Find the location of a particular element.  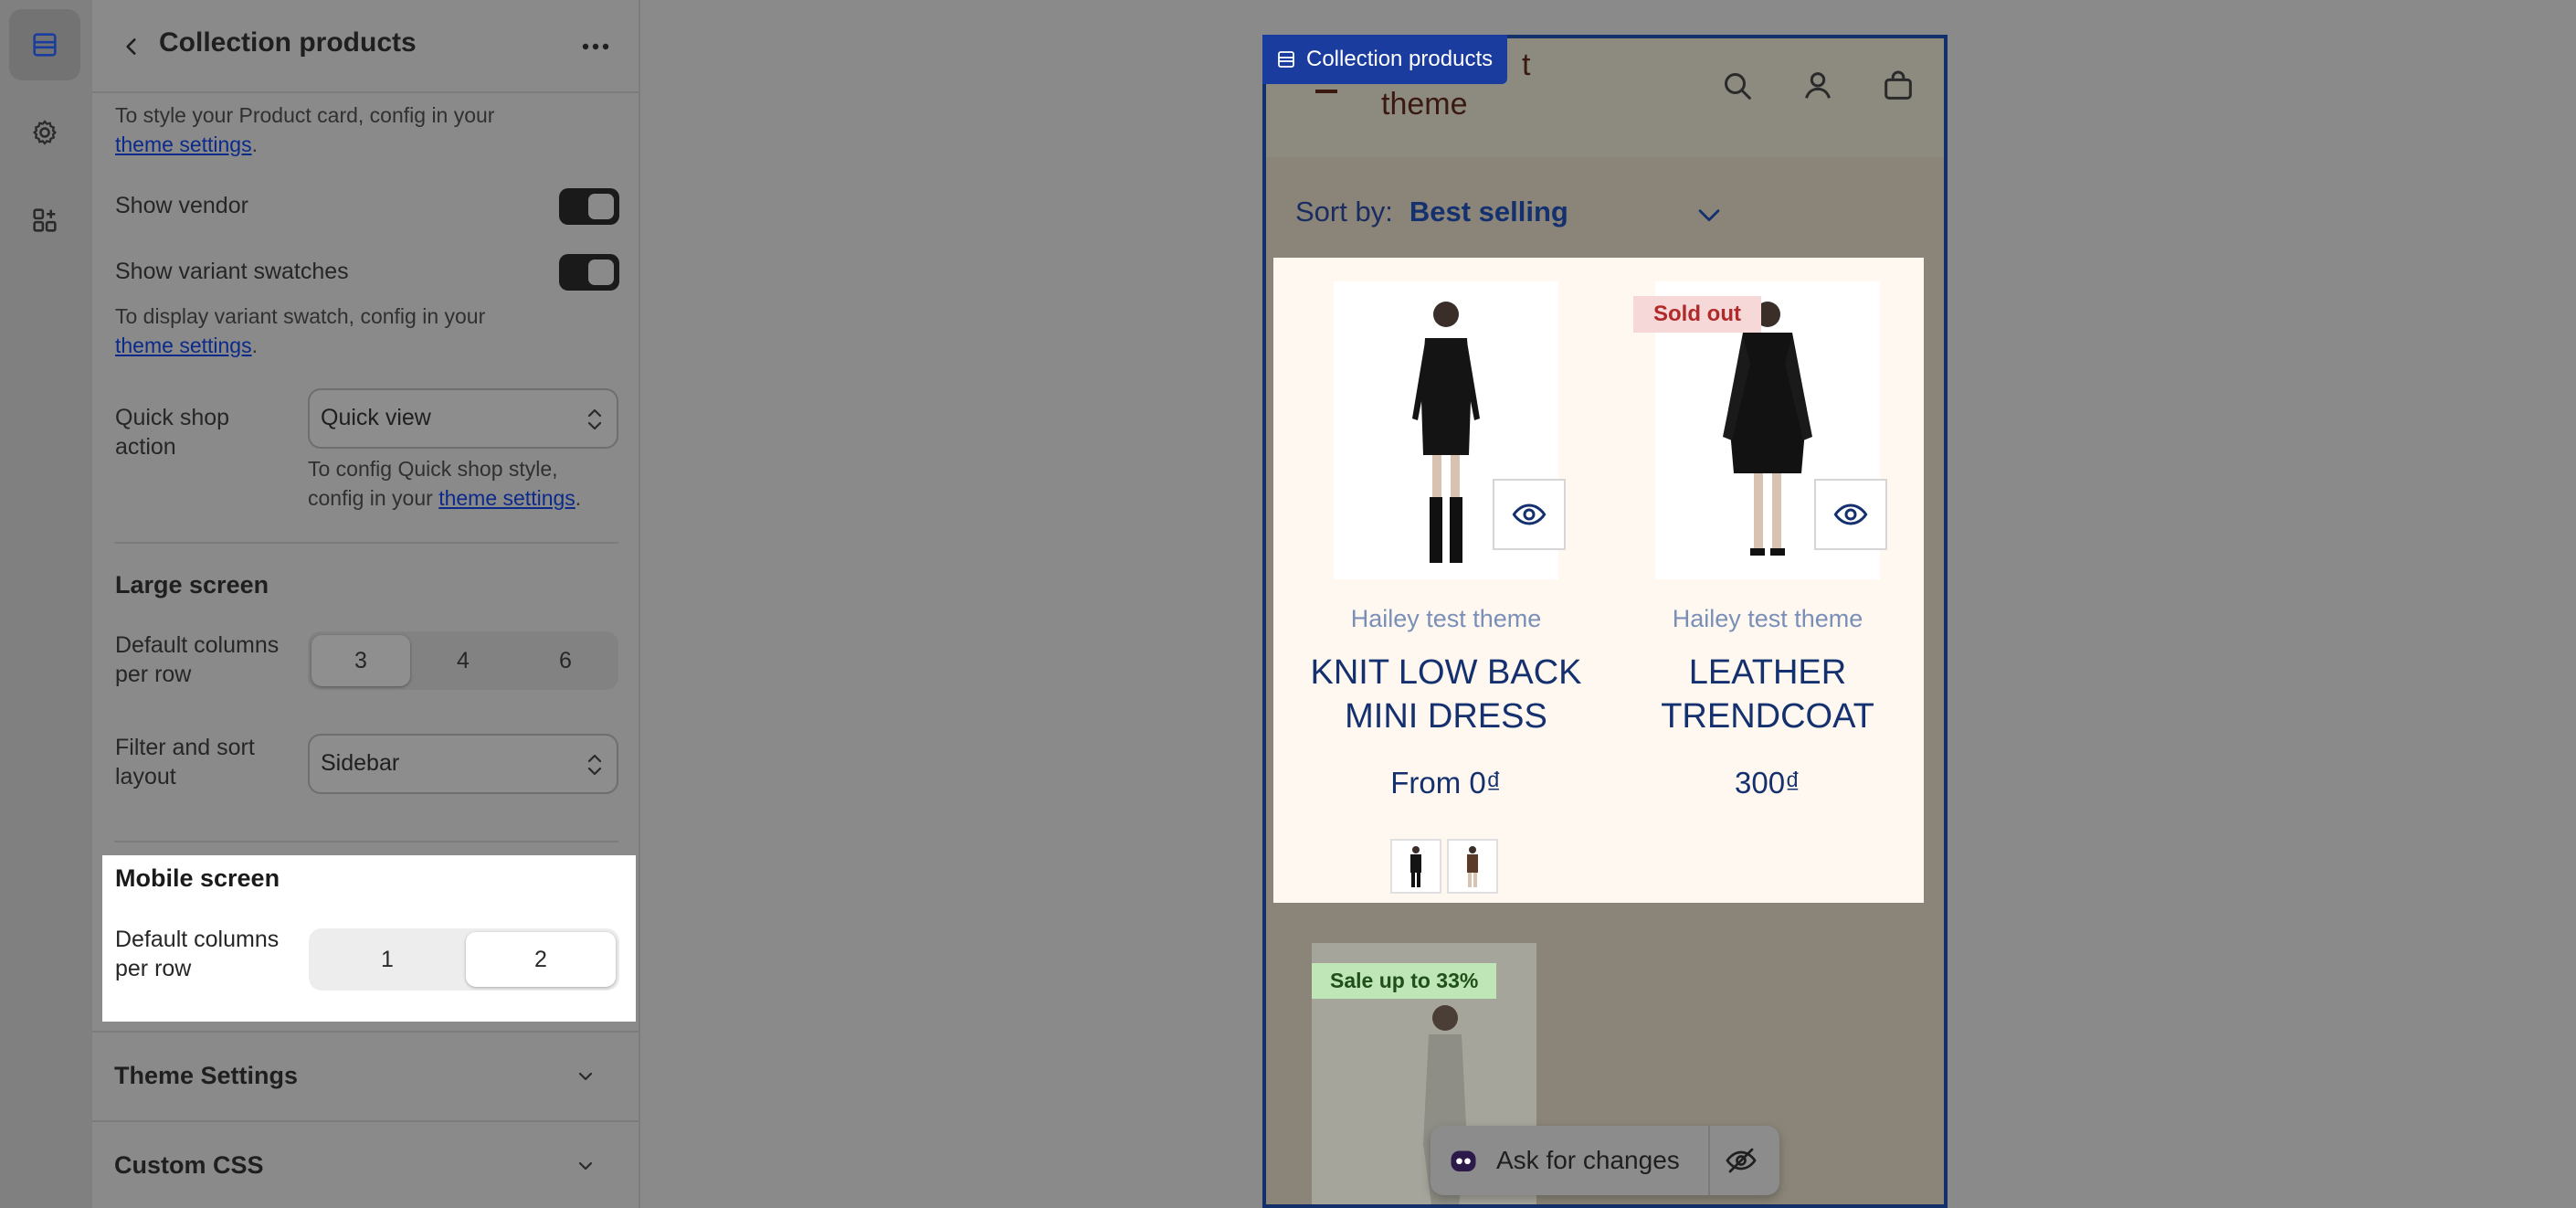

label-line: Quick shop is located at coordinates (172, 417).